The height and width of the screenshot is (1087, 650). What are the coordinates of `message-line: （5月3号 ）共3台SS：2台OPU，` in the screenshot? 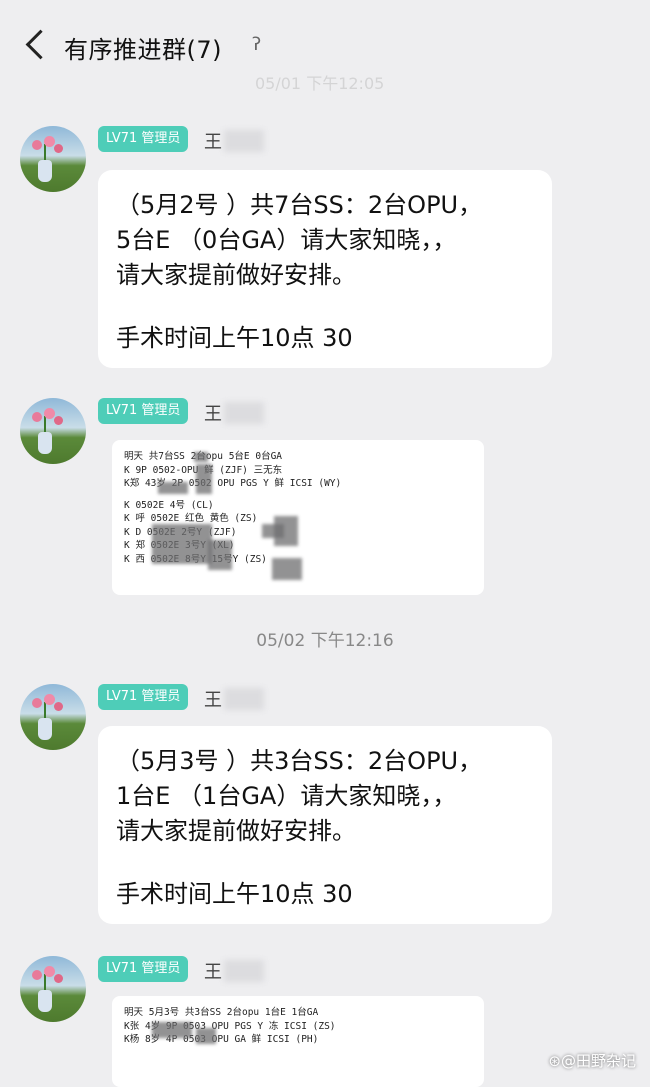 It's located at (299, 761).